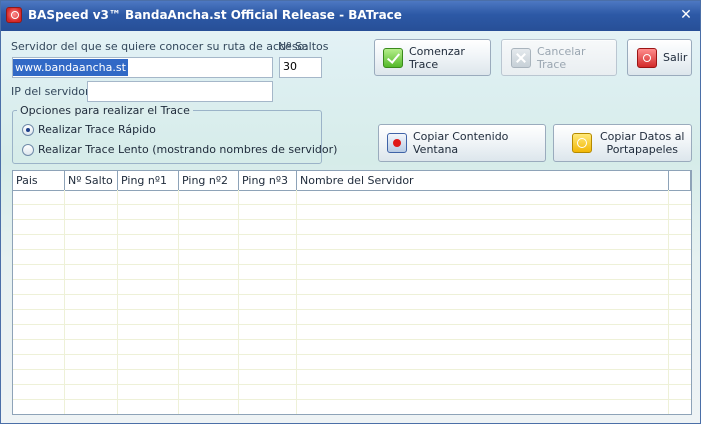 The image size is (701, 424). What do you see at coordinates (148, 180) in the screenshot?
I see `column-header-ping1: Ping nº1` at bounding box center [148, 180].